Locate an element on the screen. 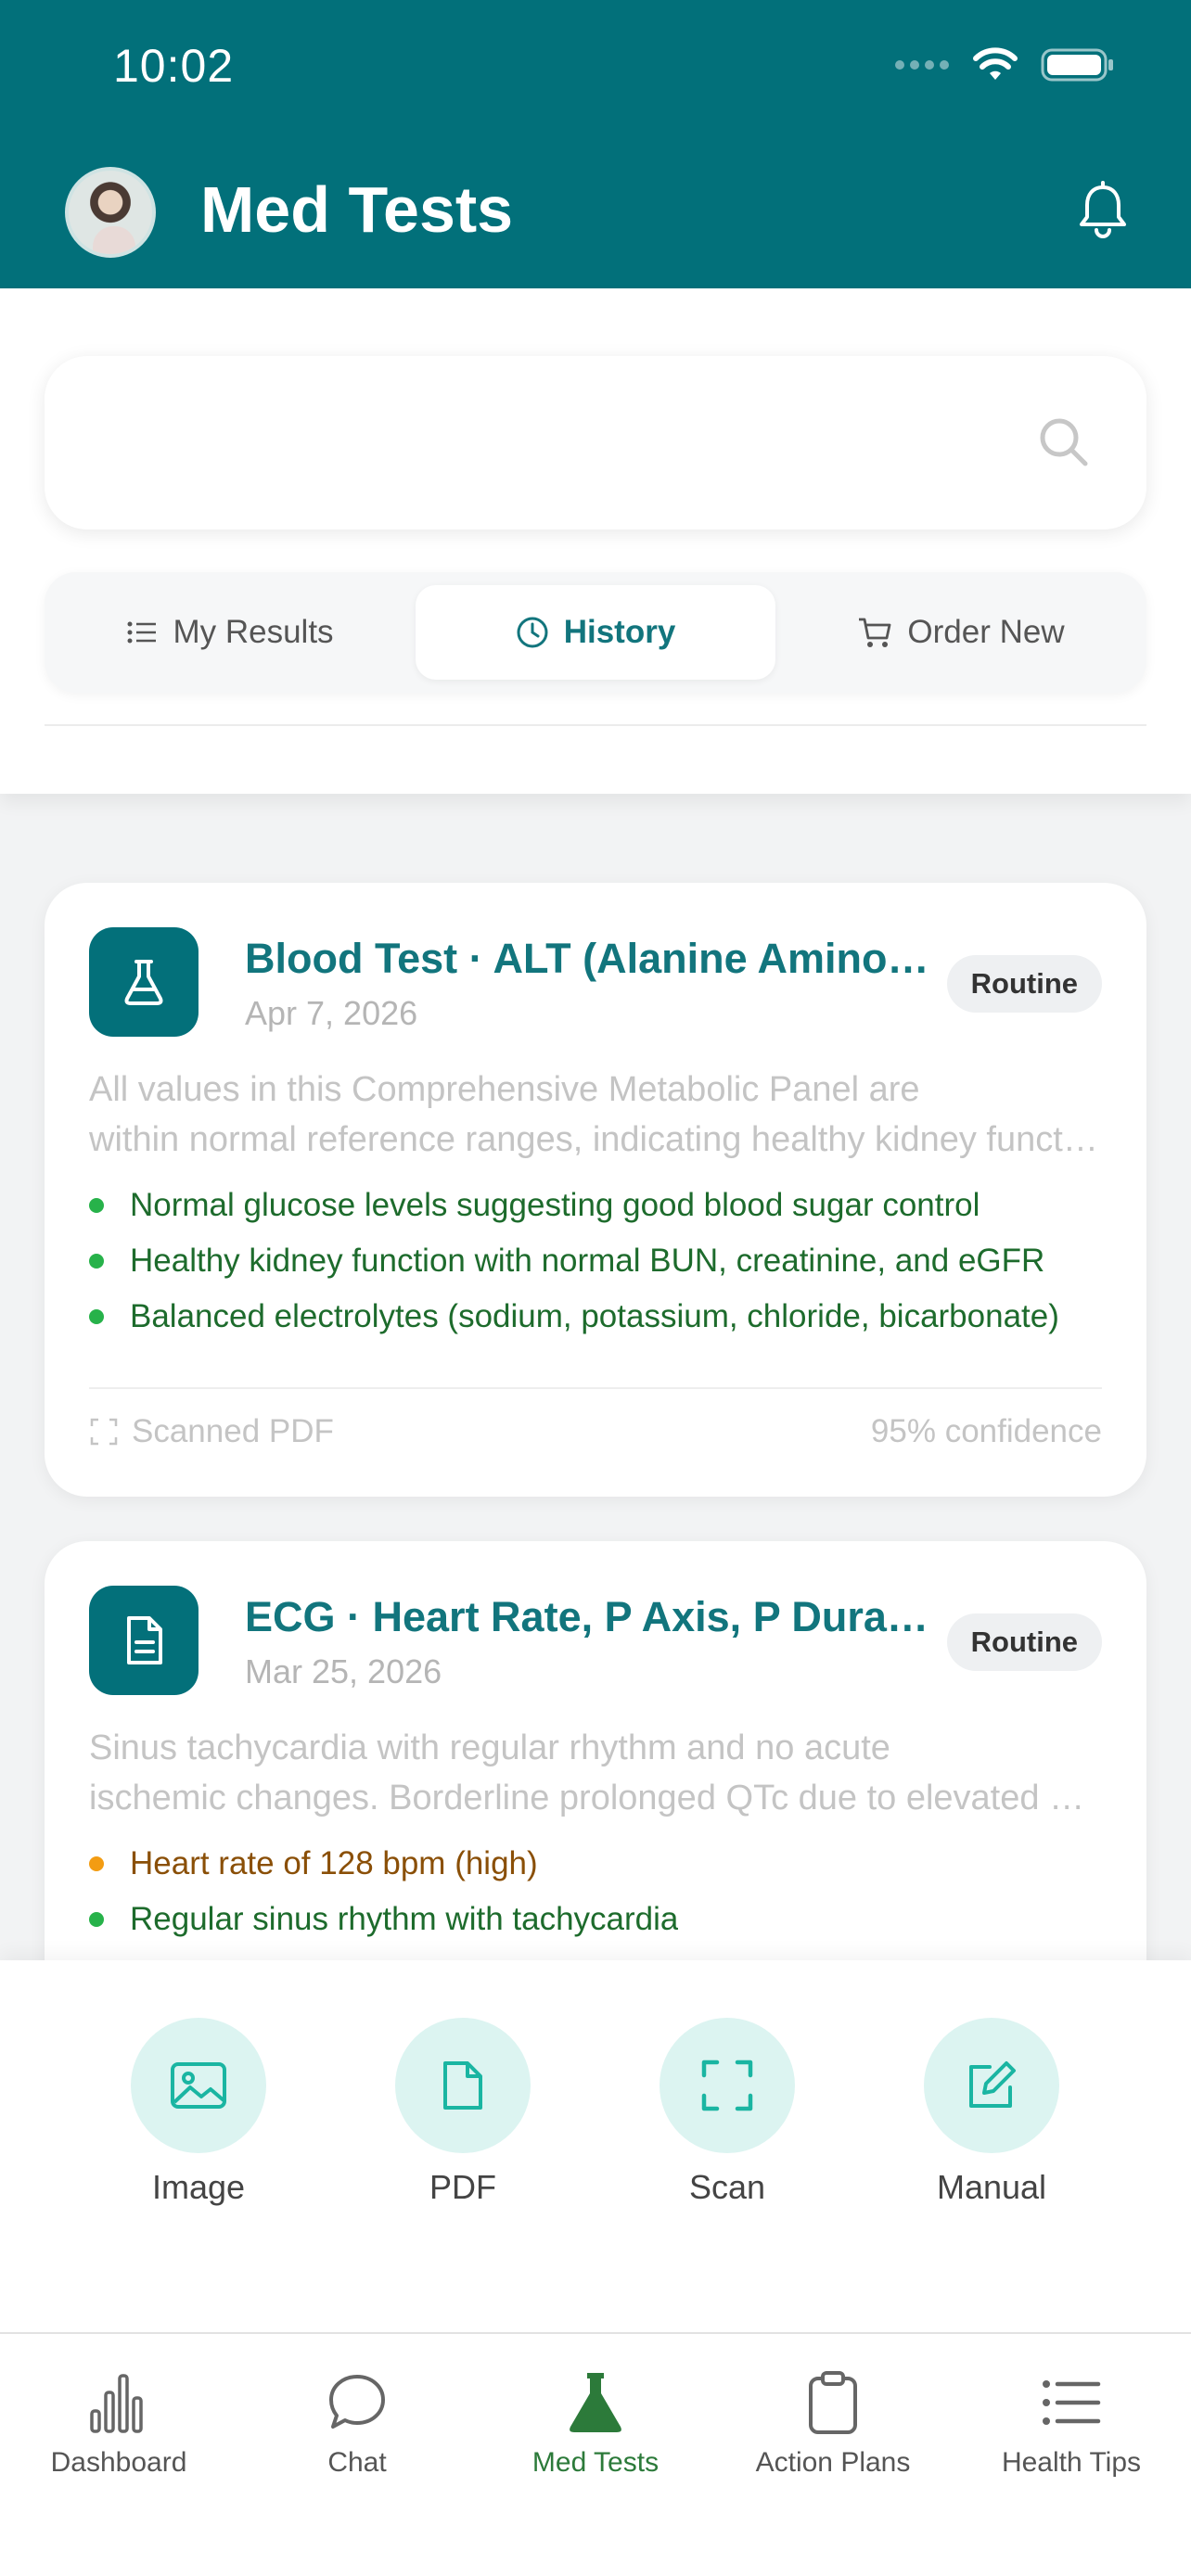 Image resolution: width=1191 pixels, height=2576 pixels. source-label: Scanned PDF is located at coordinates (211, 1431).